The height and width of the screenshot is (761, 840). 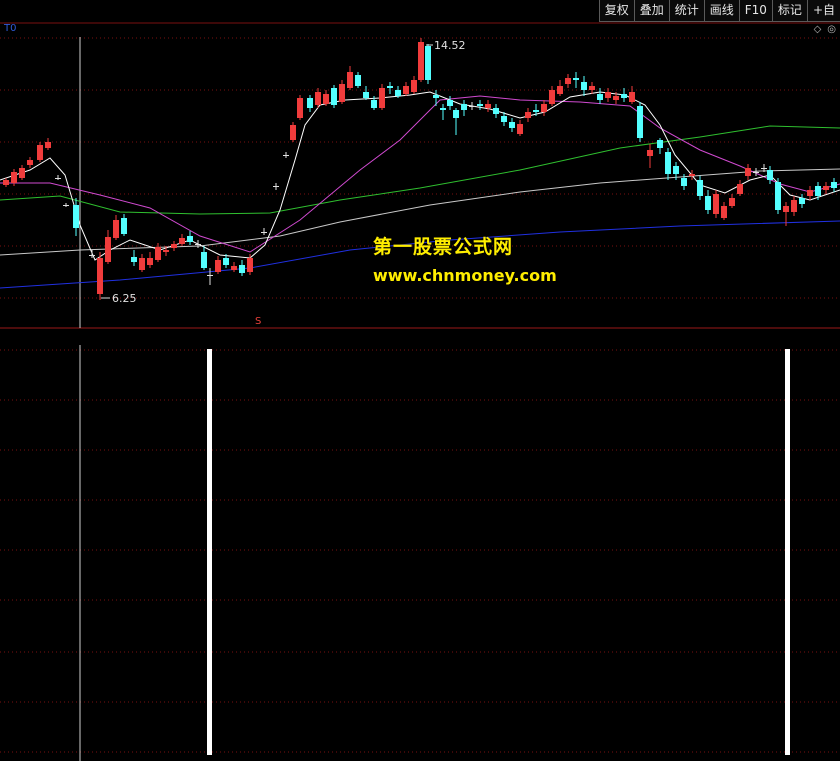 I want to click on watermark-title: 第一股票公式网, so click(x=443, y=247).